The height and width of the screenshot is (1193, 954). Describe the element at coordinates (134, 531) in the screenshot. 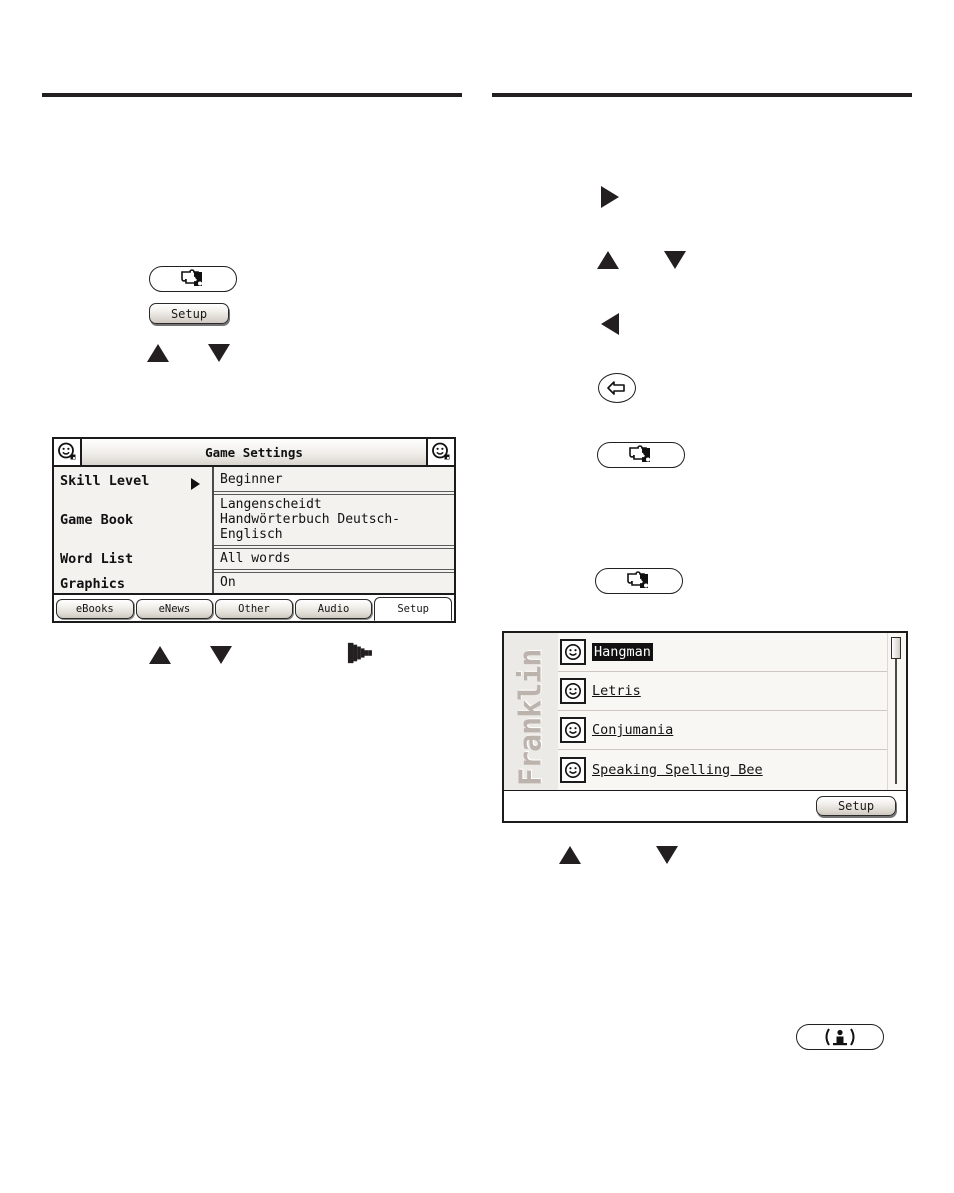

I see `settings-labels-column: Skill Level Game Book Word List Graphics` at that location.